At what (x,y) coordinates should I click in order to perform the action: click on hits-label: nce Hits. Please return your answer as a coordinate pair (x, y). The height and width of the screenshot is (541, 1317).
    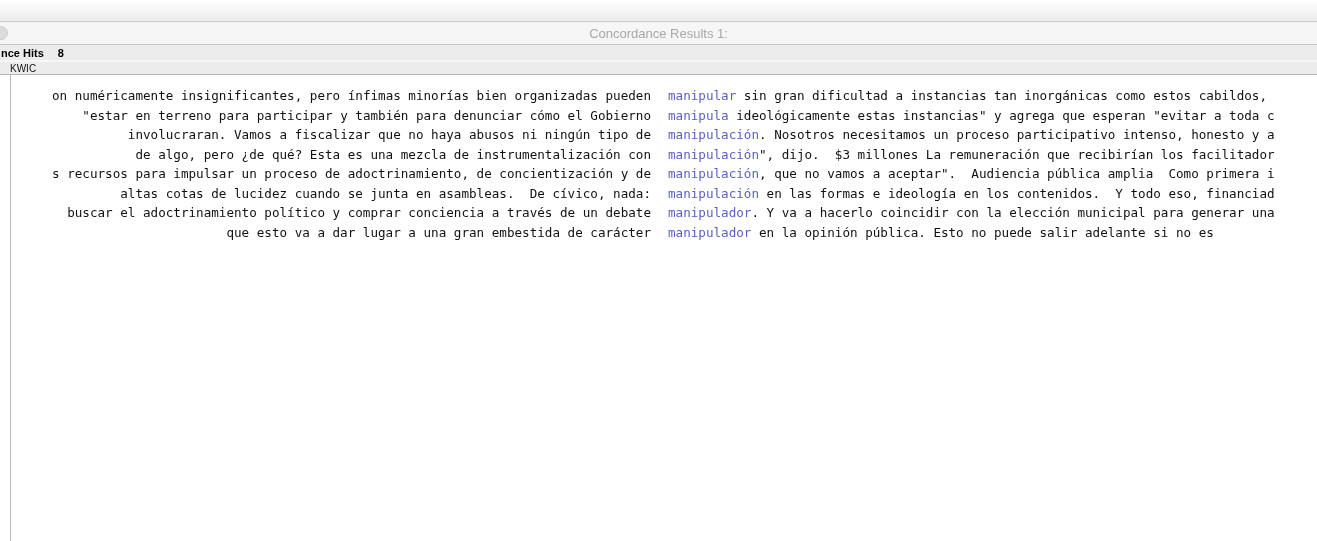
    Looking at the image, I should click on (22, 52).